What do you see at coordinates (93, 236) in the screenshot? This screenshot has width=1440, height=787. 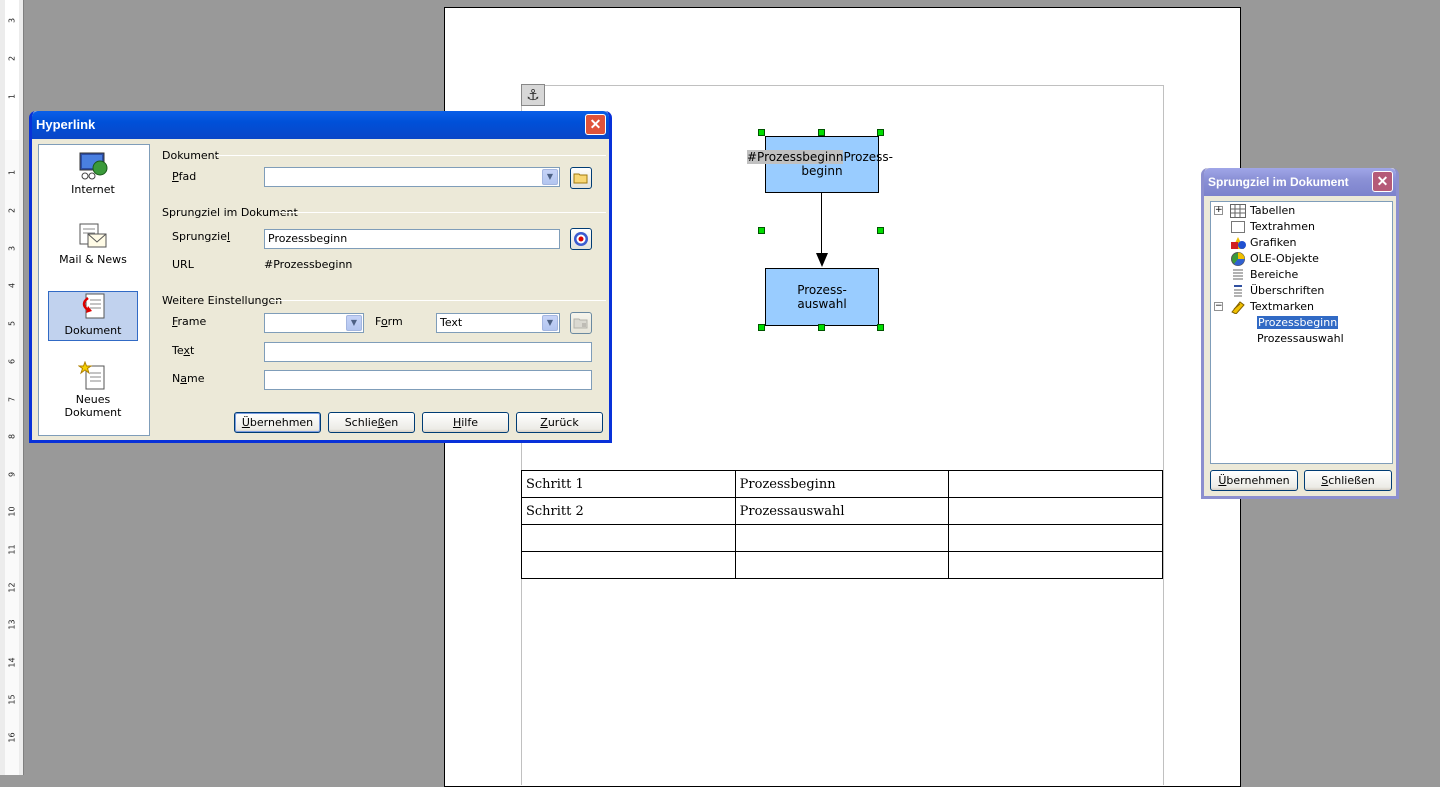 I see `mail-news-icon` at bounding box center [93, 236].